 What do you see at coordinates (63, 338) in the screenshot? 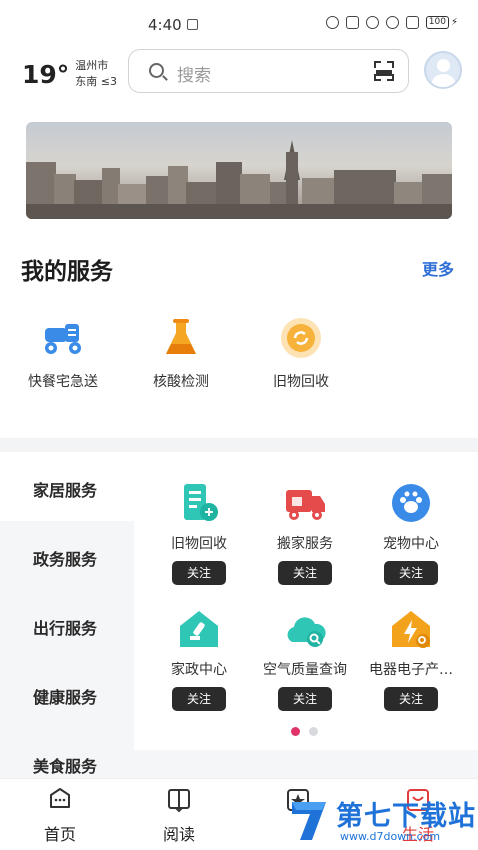
I see `delivery-scooter-icon` at bounding box center [63, 338].